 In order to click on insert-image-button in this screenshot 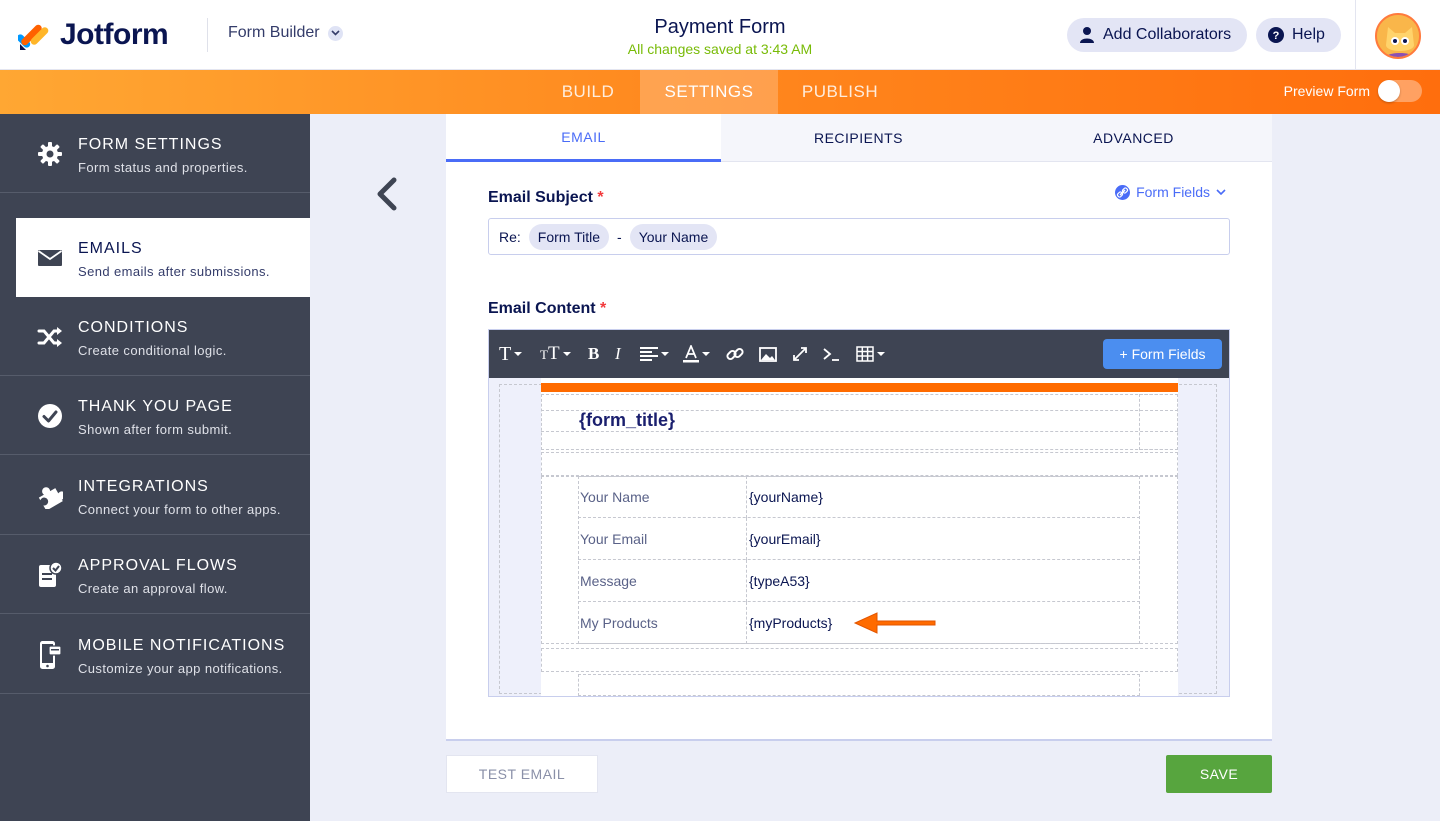, I will do `click(768, 354)`.